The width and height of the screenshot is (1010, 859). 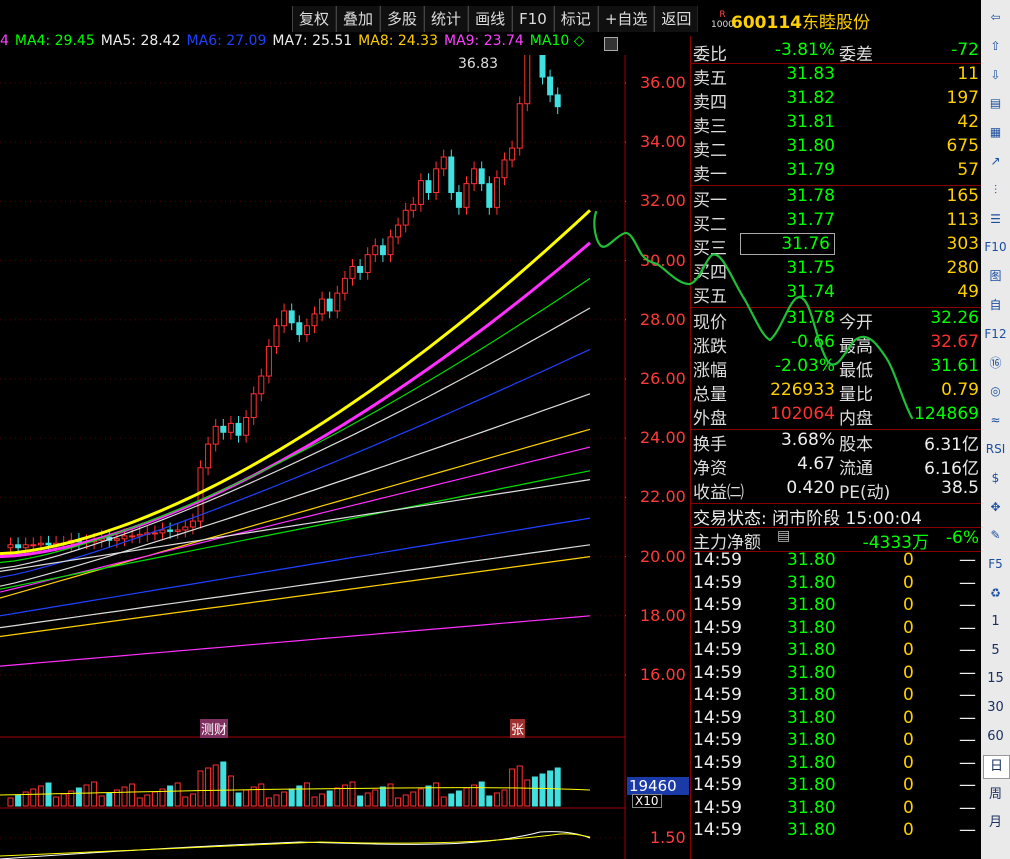 What do you see at coordinates (995, 75) in the screenshot?
I see `sidebar-tool-icon: ⇩` at bounding box center [995, 75].